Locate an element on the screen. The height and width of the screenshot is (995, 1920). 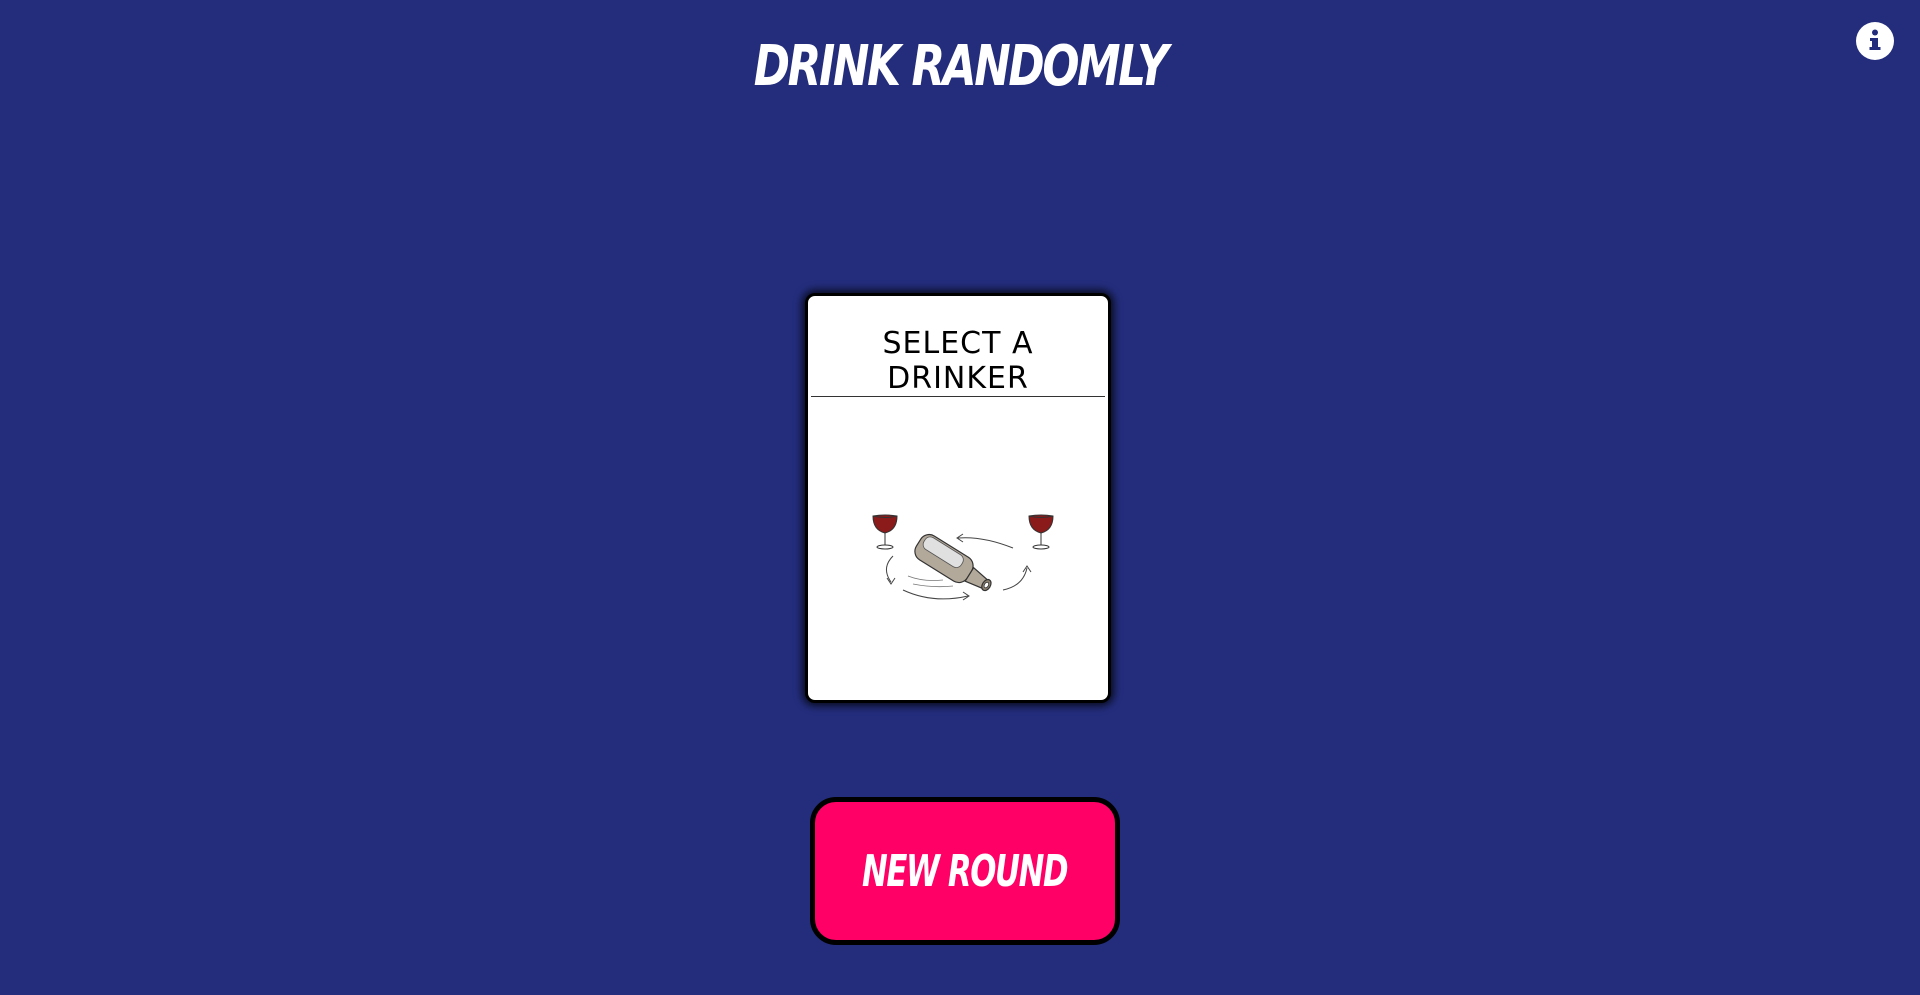
drinker-card: SELECT A DRINKER is located at coordinates (958, 498).